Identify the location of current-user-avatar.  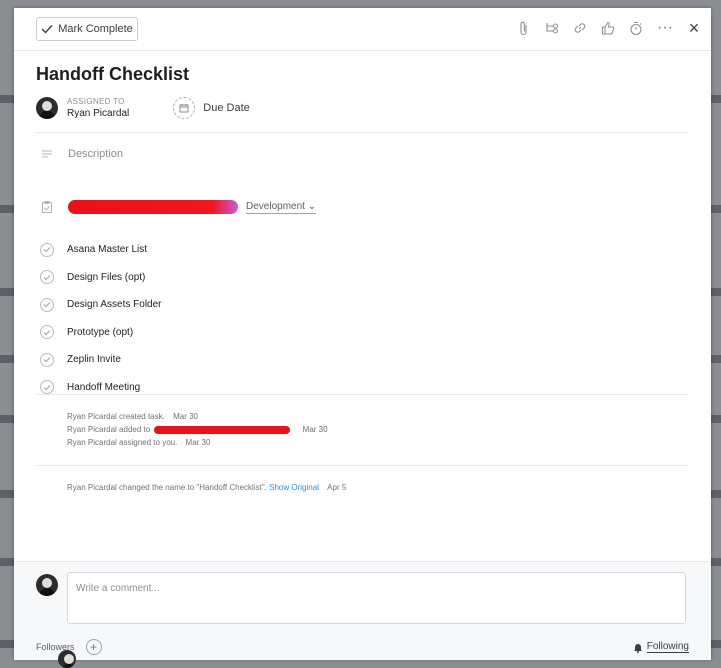
(47, 585).